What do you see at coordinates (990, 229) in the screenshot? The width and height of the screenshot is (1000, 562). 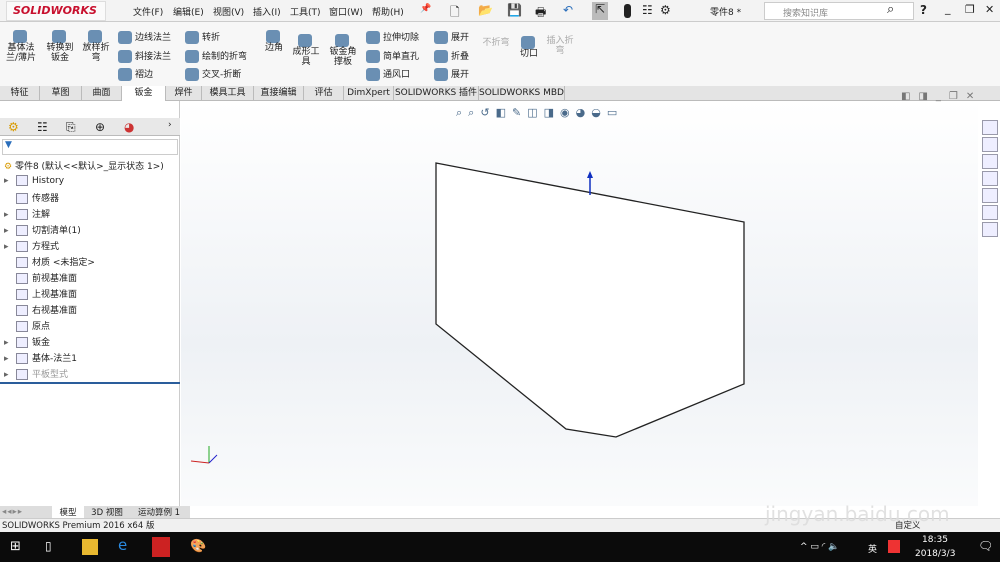 I see `forum-icon` at bounding box center [990, 229].